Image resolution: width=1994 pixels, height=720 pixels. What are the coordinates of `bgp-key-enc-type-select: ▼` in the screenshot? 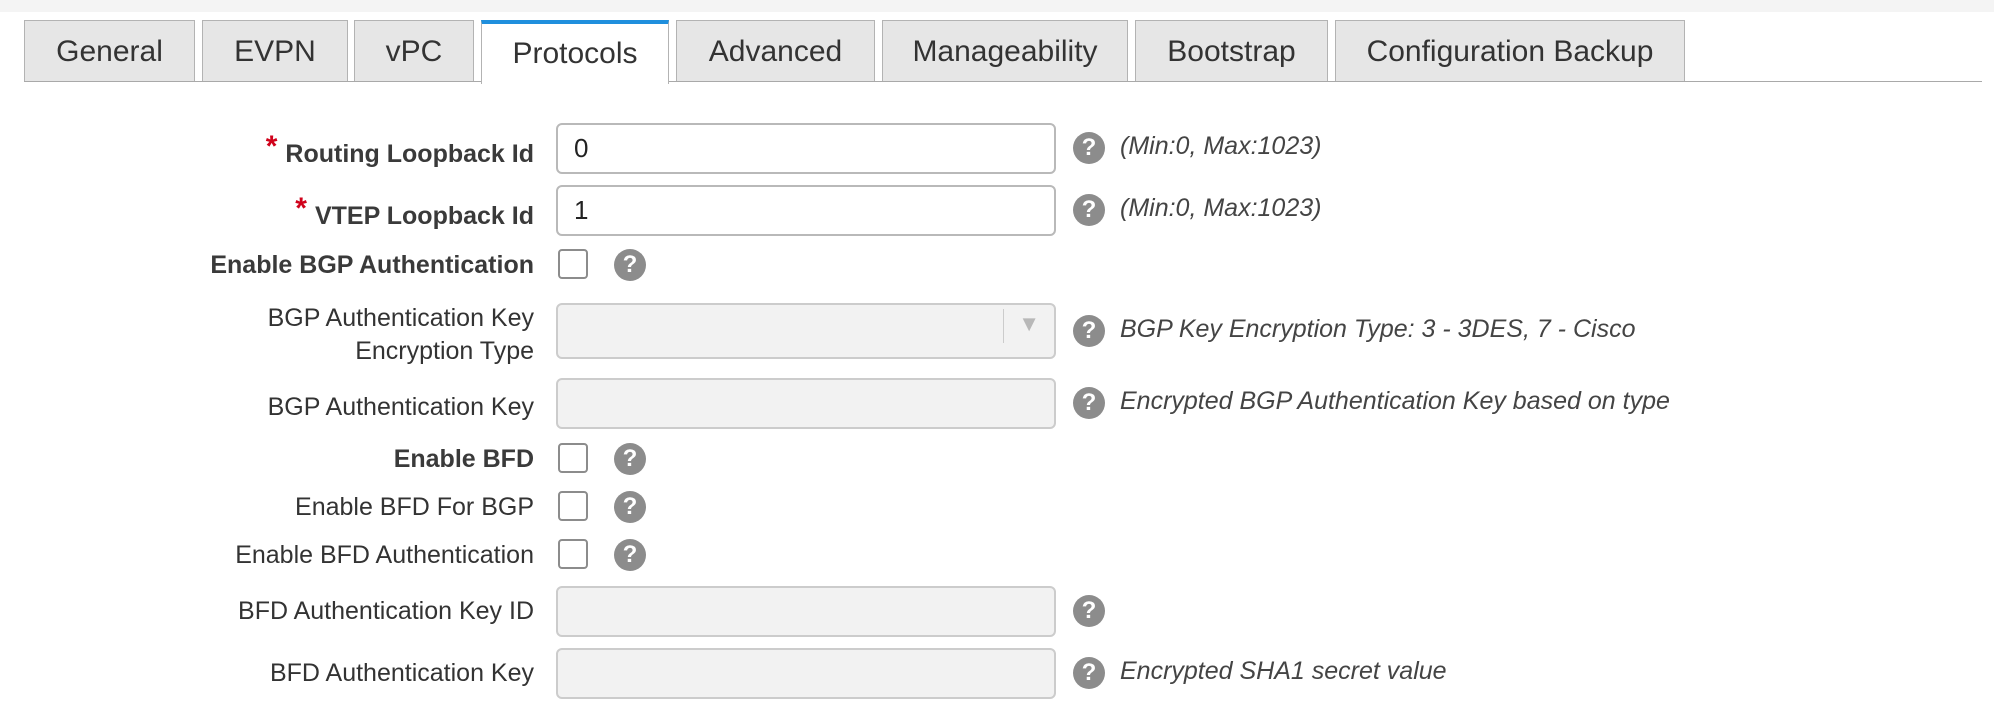 It's located at (806, 331).